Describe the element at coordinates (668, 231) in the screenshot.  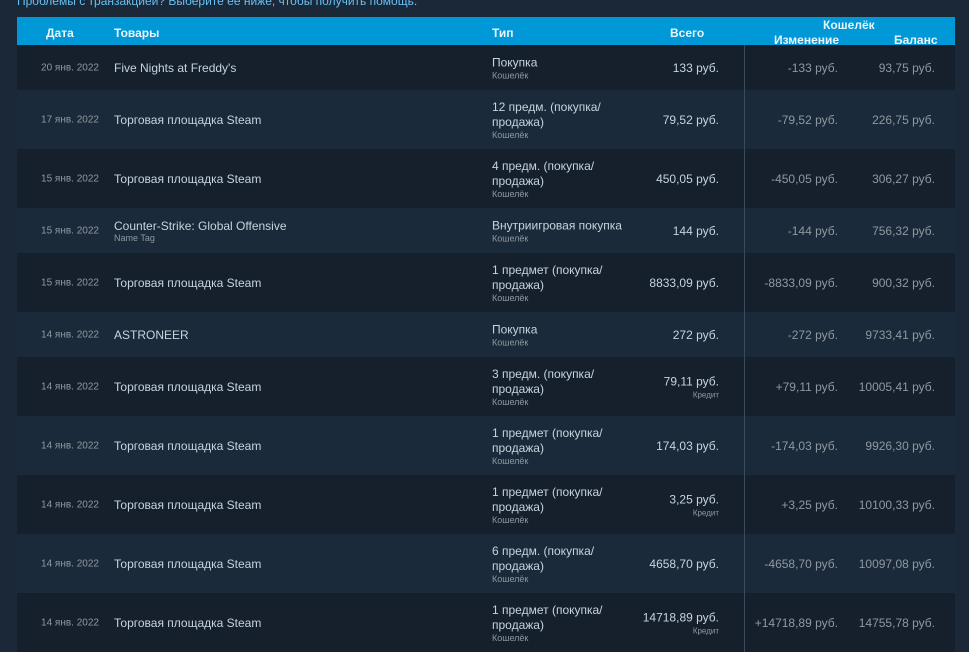
I see `row-total: 144 руб.` at that location.